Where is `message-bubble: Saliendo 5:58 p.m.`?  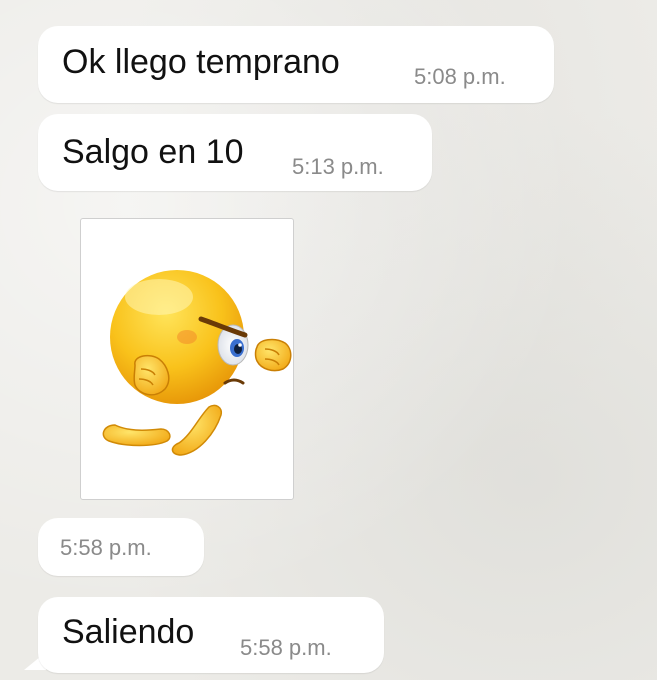 message-bubble: Saliendo 5:58 p.m. is located at coordinates (211, 635).